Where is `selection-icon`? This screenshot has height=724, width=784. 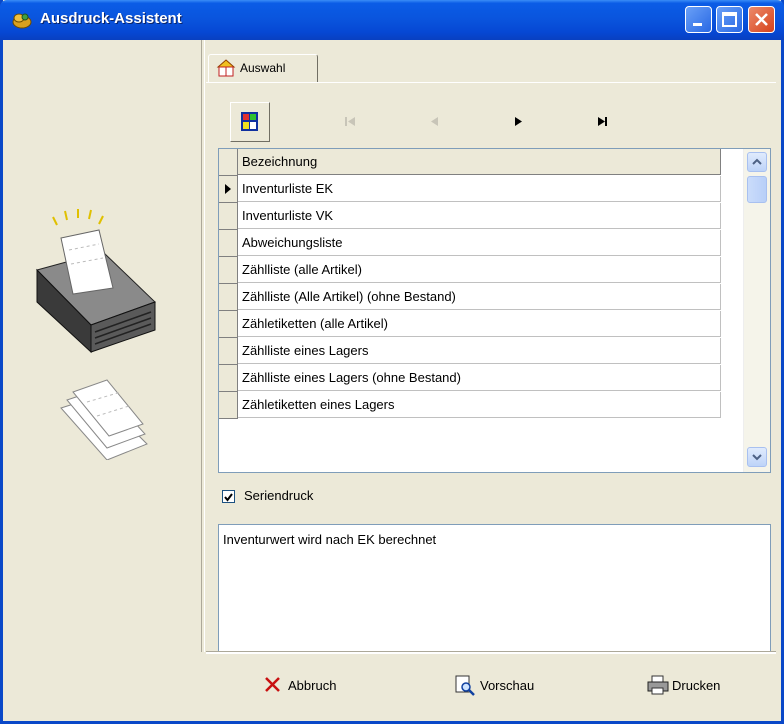 selection-icon is located at coordinates (226, 68).